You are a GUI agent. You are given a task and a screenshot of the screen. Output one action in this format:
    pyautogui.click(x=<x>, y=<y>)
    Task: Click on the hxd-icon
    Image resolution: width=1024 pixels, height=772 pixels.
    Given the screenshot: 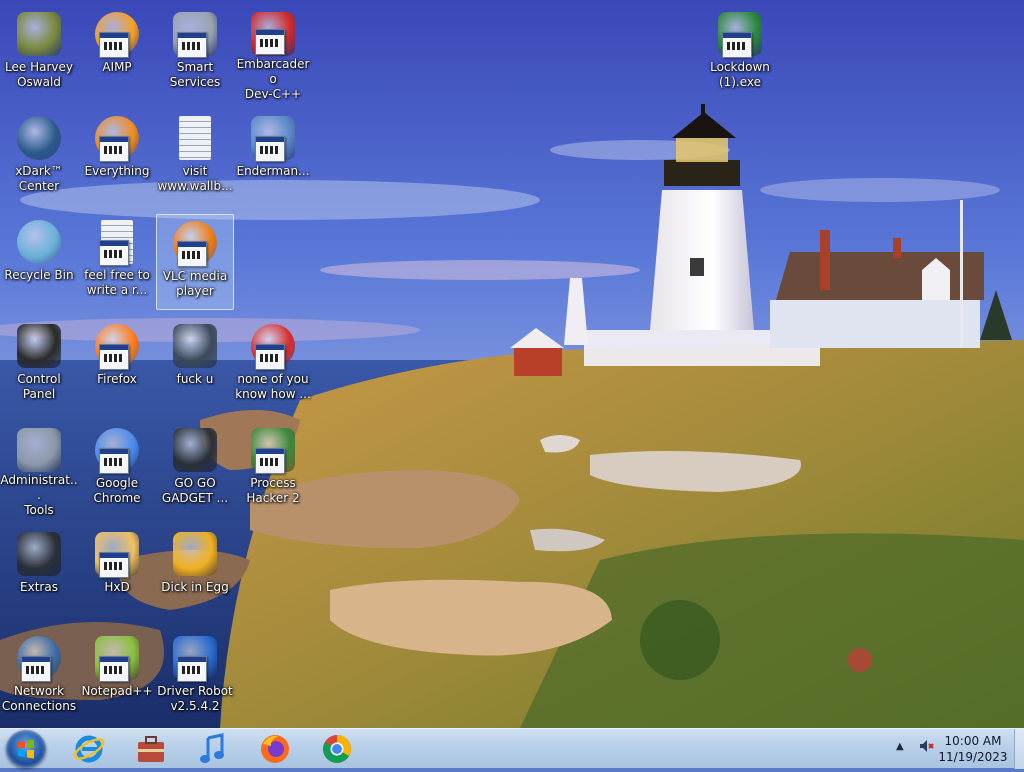 What is the action you would take?
    pyautogui.click(x=117, y=554)
    